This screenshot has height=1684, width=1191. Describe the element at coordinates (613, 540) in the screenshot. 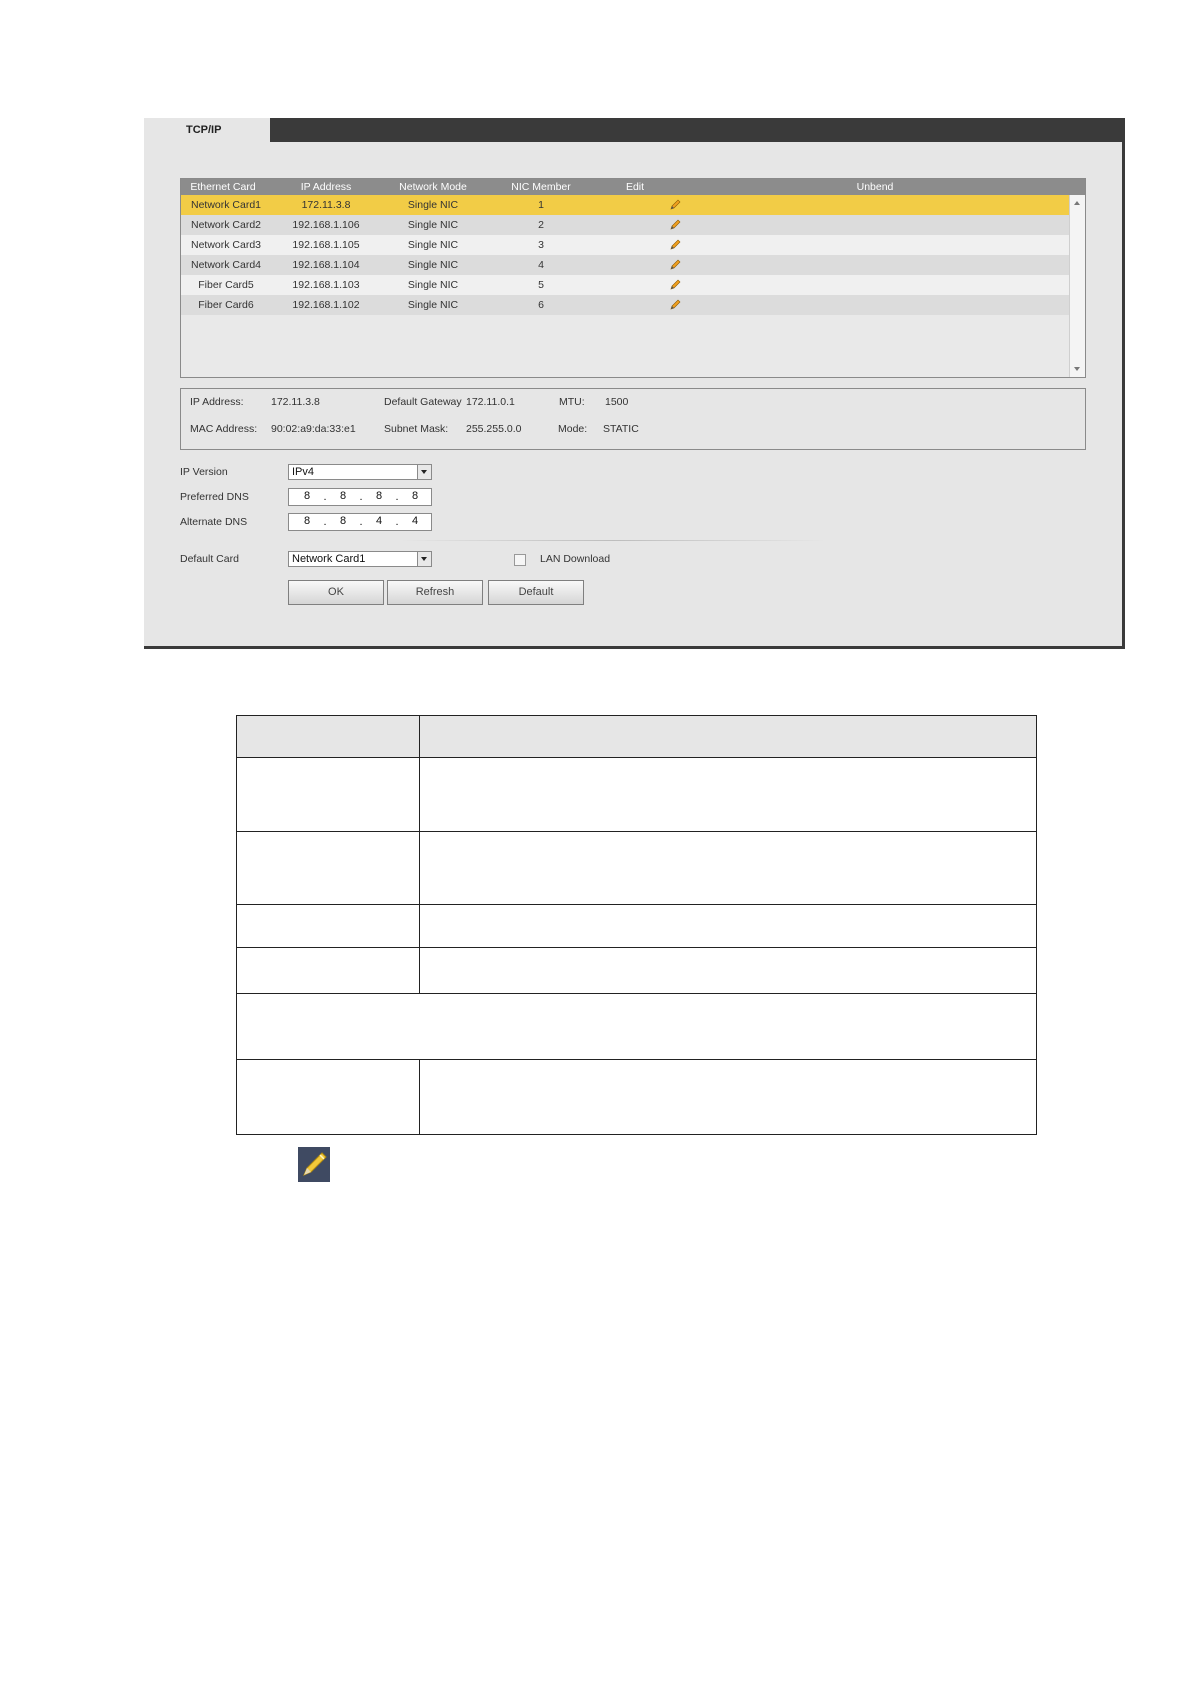

I see `section-divider` at that location.